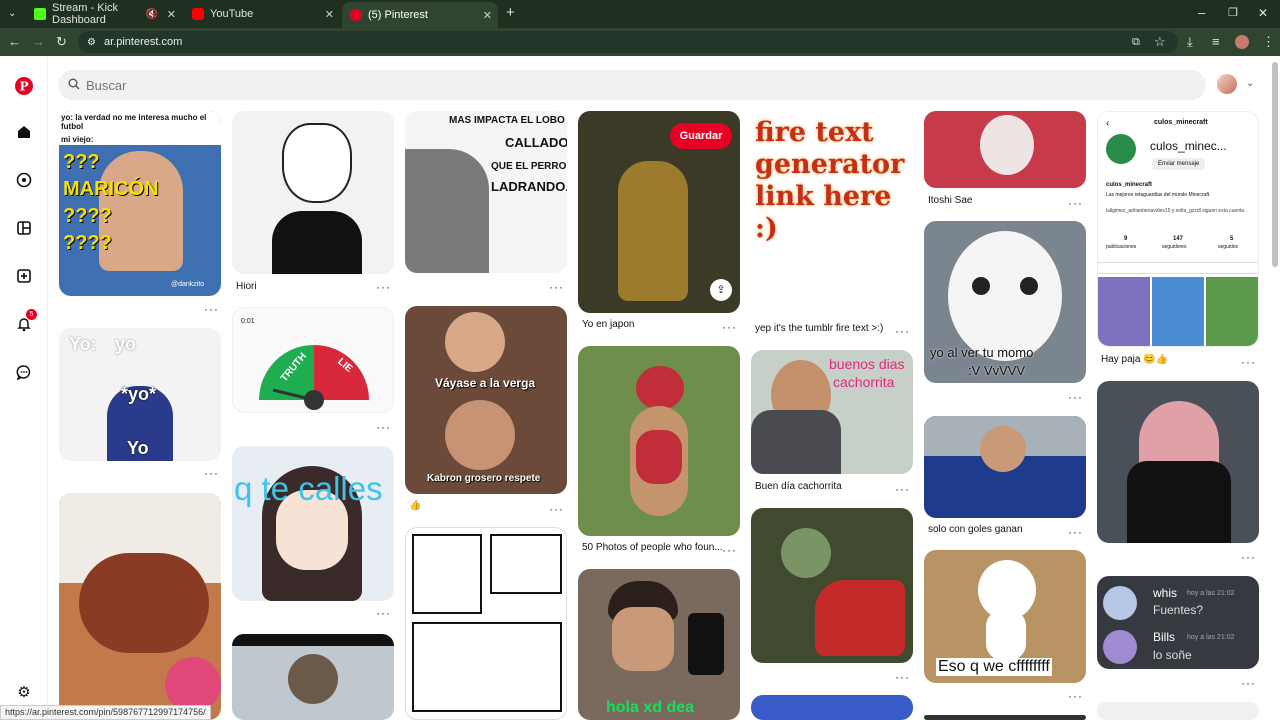 Image resolution: width=1280 pixels, height=720 pixels. What do you see at coordinates (1160, 42) in the screenshot?
I see `bookmark-star-icon: ☆` at bounding box center [1160, 42].